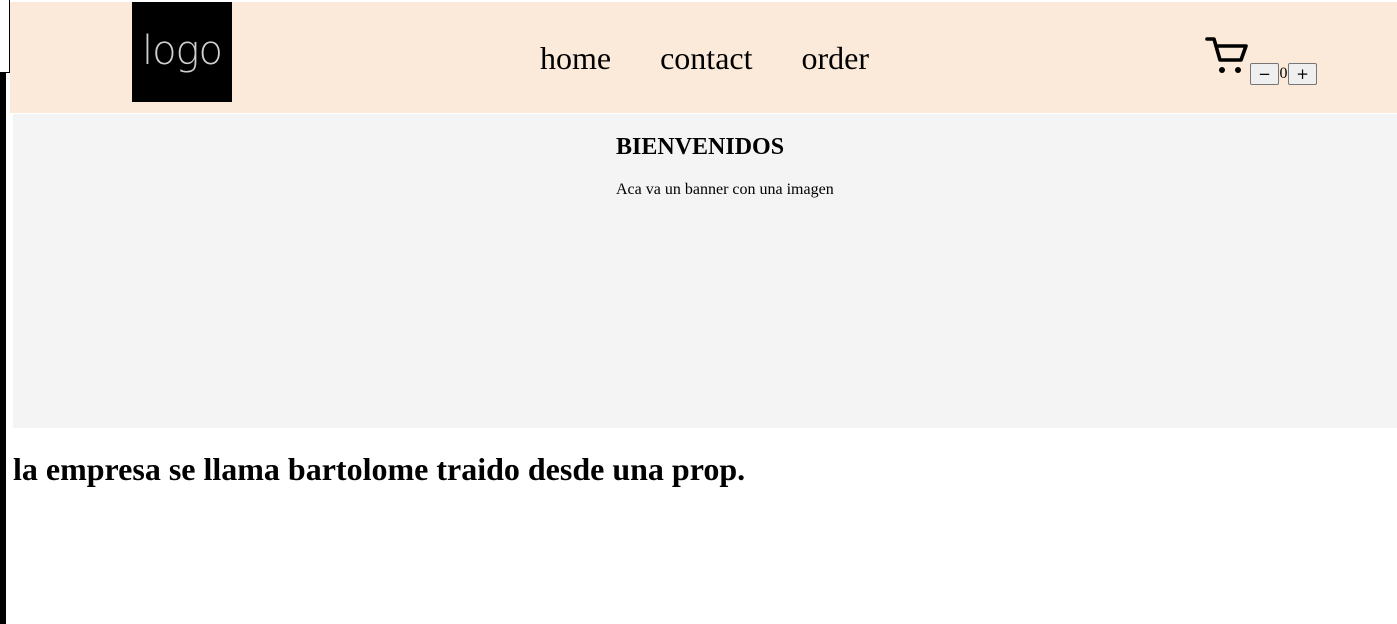 Image resolution: width=1397 pixels, height=624 pixels. What do you see at coordinates (5, 36) in the screenshot?
I see `window-edge-notch` at bounding box center [5, 36].